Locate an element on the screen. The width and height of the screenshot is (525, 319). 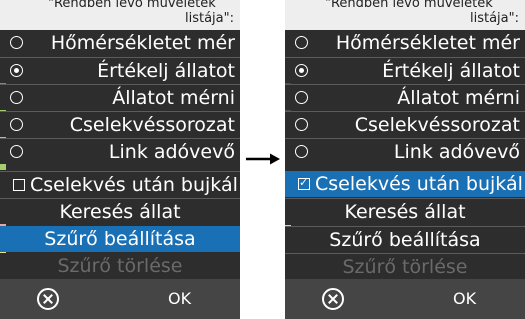
right-arrow-icon is located at coordinates (263, 159).